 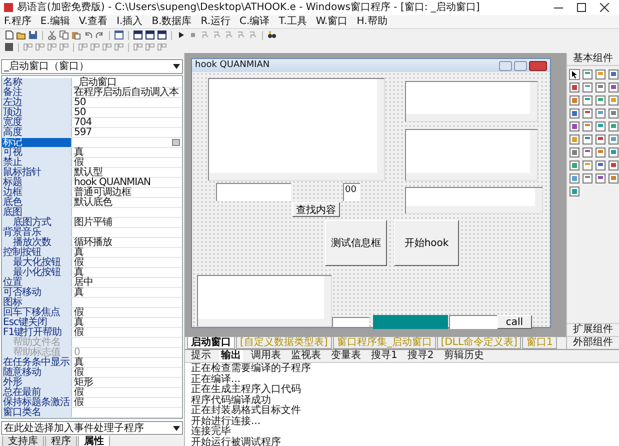 What do you see at coordinates (37, 372) in the screenshot?
I see `property-name: 随意移动` at bounding box center [37, 372].